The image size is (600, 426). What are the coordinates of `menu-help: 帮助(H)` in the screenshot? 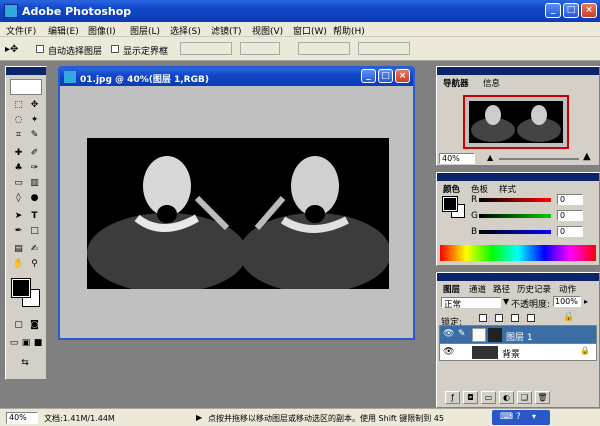 It's located at (349, 30).